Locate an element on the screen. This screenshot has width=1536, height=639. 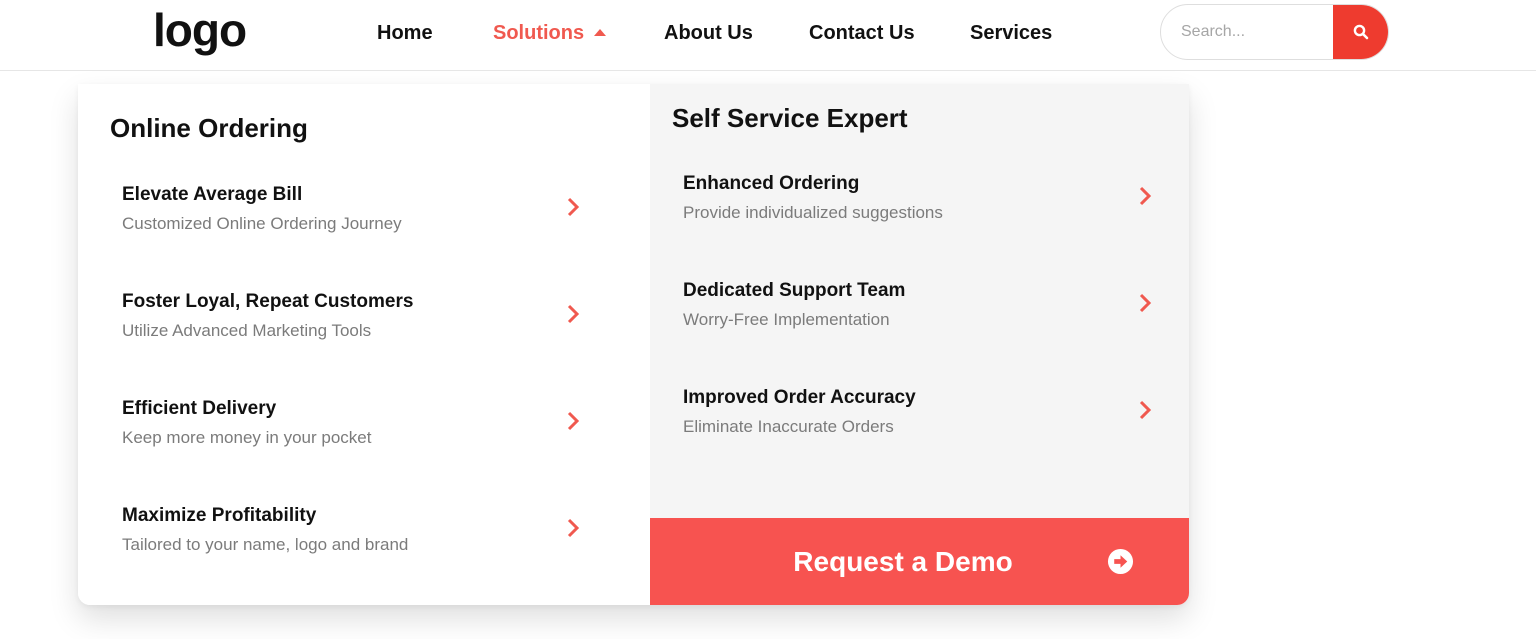
nav-services: Services is located at coordinates (1011, 33).